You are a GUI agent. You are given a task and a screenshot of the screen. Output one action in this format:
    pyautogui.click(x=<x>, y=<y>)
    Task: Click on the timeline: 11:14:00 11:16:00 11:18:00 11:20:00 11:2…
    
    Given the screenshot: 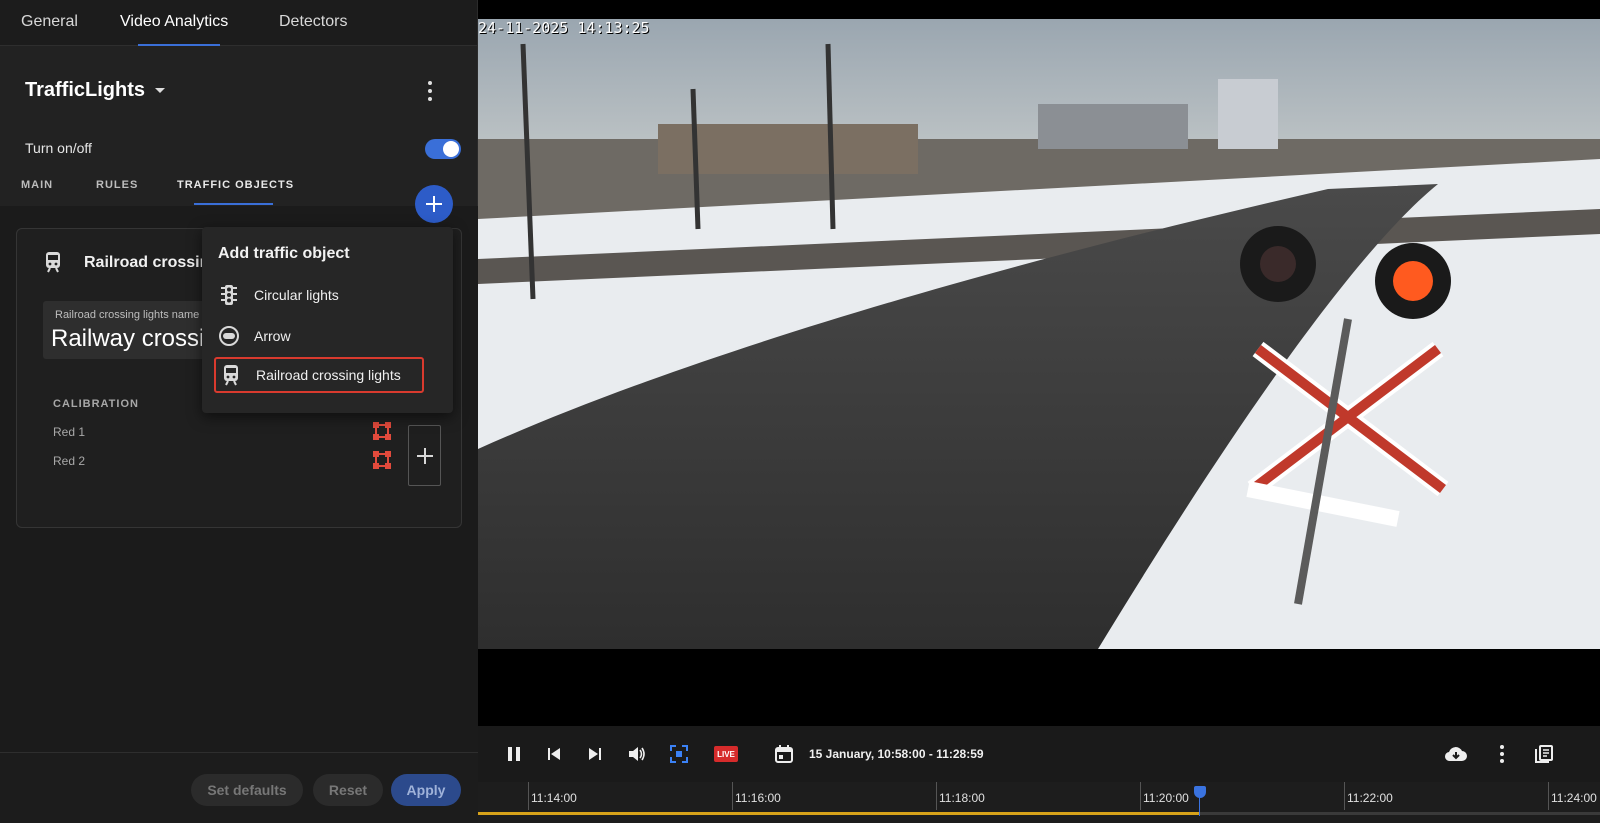 What is the action you would take?
    pyautogui.click(x=1039, y=802)
    